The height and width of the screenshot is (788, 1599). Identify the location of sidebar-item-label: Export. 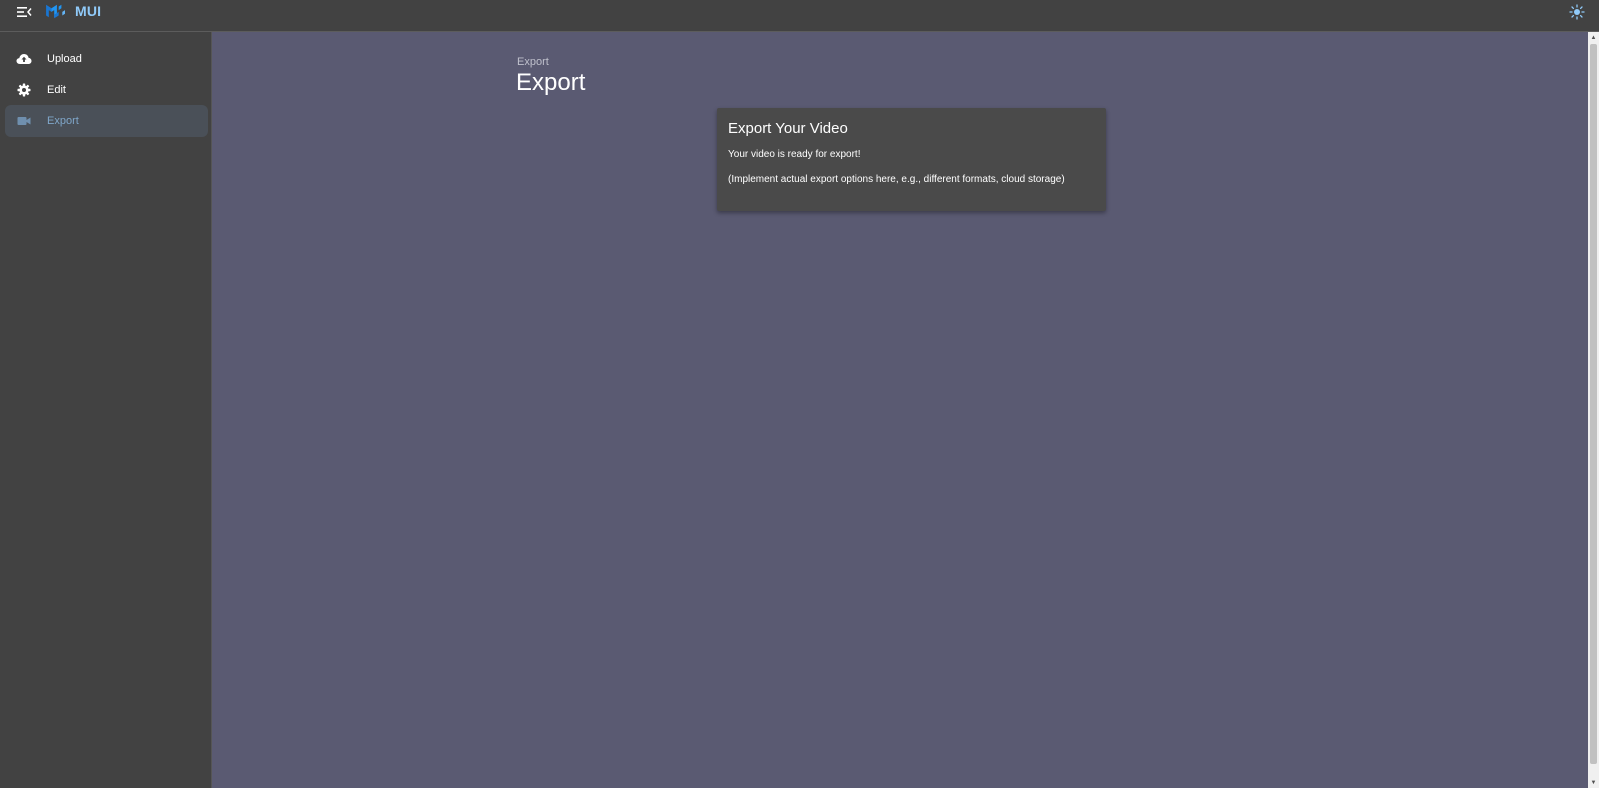
(63, 121).